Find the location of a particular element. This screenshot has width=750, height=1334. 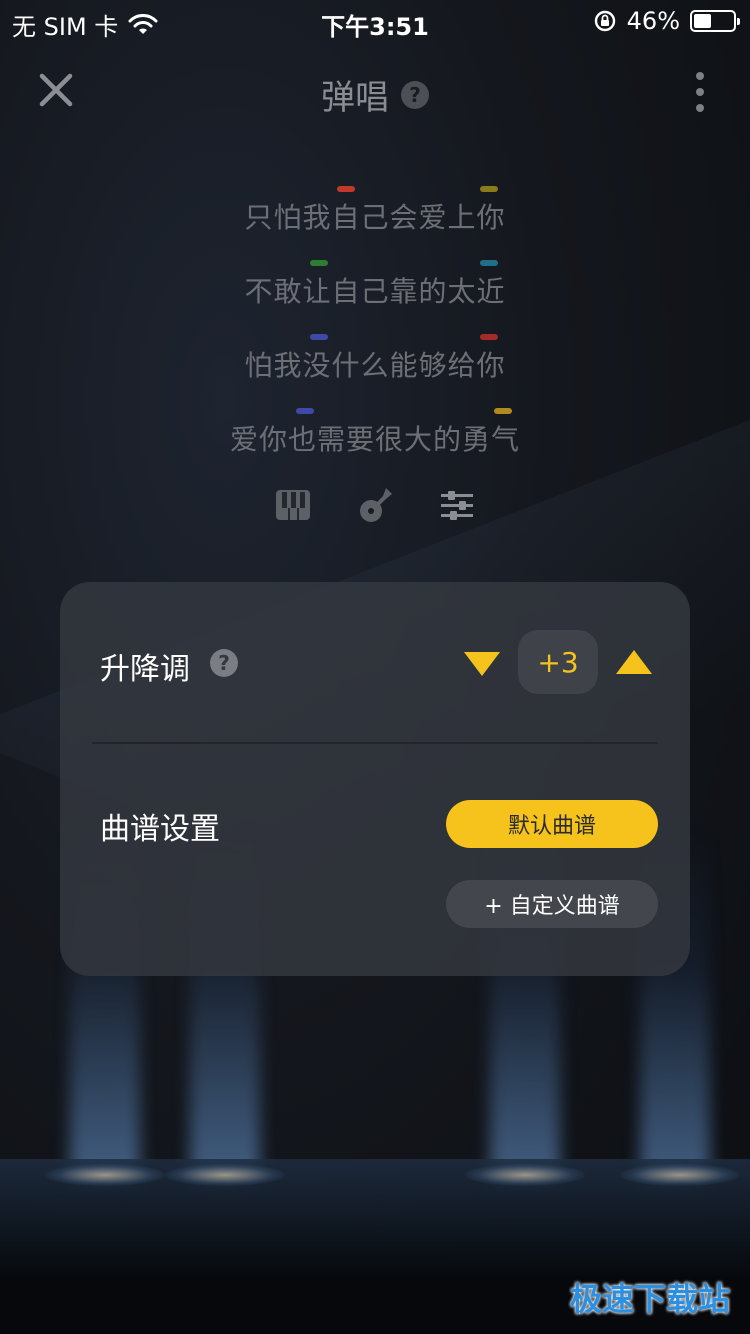

guitar-icon is located at coordinates (375, 505).